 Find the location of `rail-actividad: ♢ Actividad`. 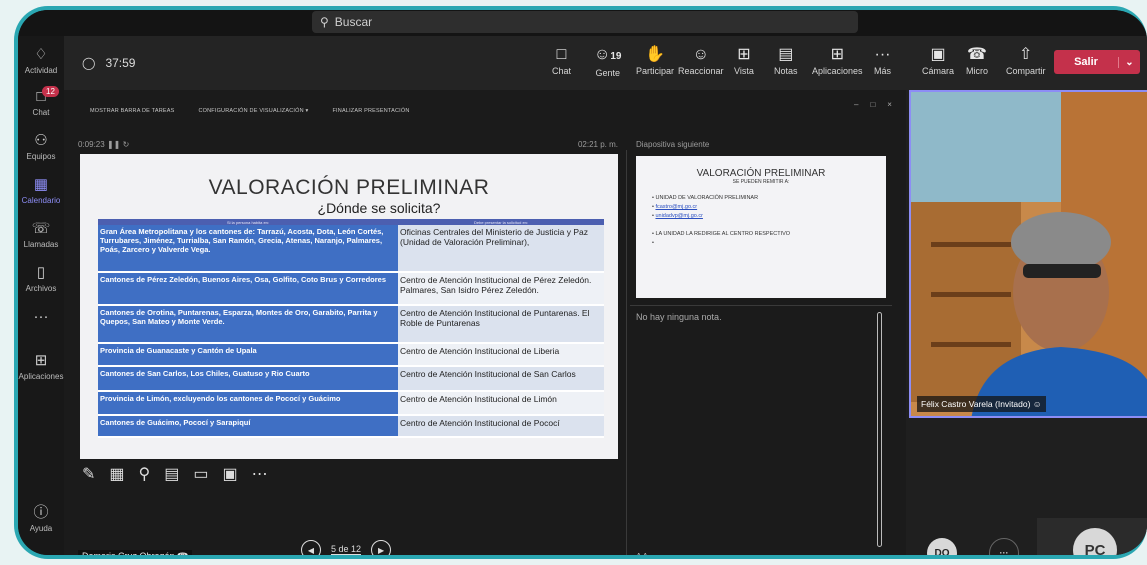

rail-actividad: ♢ Actividad is located at coordinates (41, 66).